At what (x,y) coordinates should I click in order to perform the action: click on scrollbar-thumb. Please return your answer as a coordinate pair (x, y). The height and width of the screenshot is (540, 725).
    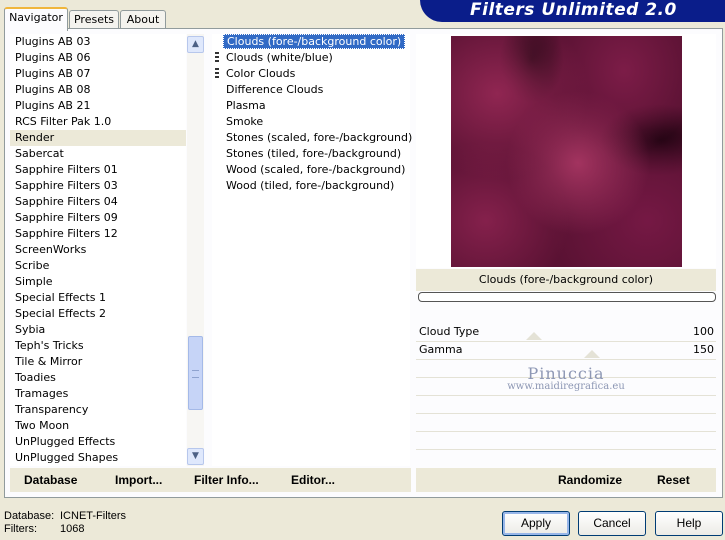
    Looking at the image, I should click on (195, 373).